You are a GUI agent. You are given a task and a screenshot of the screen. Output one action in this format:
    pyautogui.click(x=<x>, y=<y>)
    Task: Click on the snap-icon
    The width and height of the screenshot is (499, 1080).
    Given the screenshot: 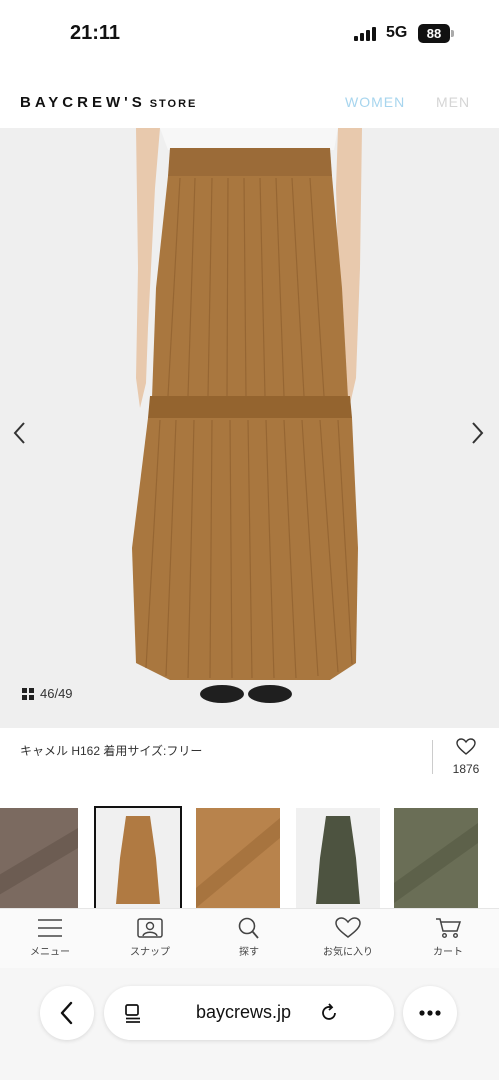 What is the action you would take?
    pyautogui.click(x=150, y=928)
    